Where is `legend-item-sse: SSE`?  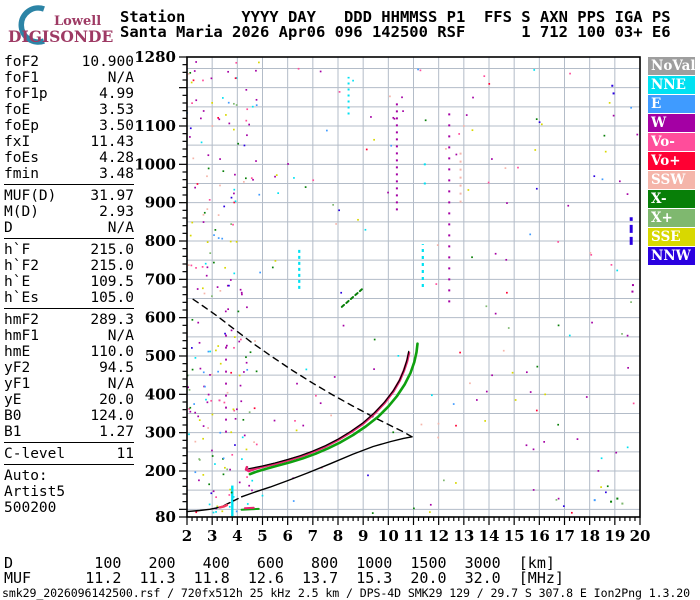
legend-item-sse: SSE is located at coordinates (671, 237).